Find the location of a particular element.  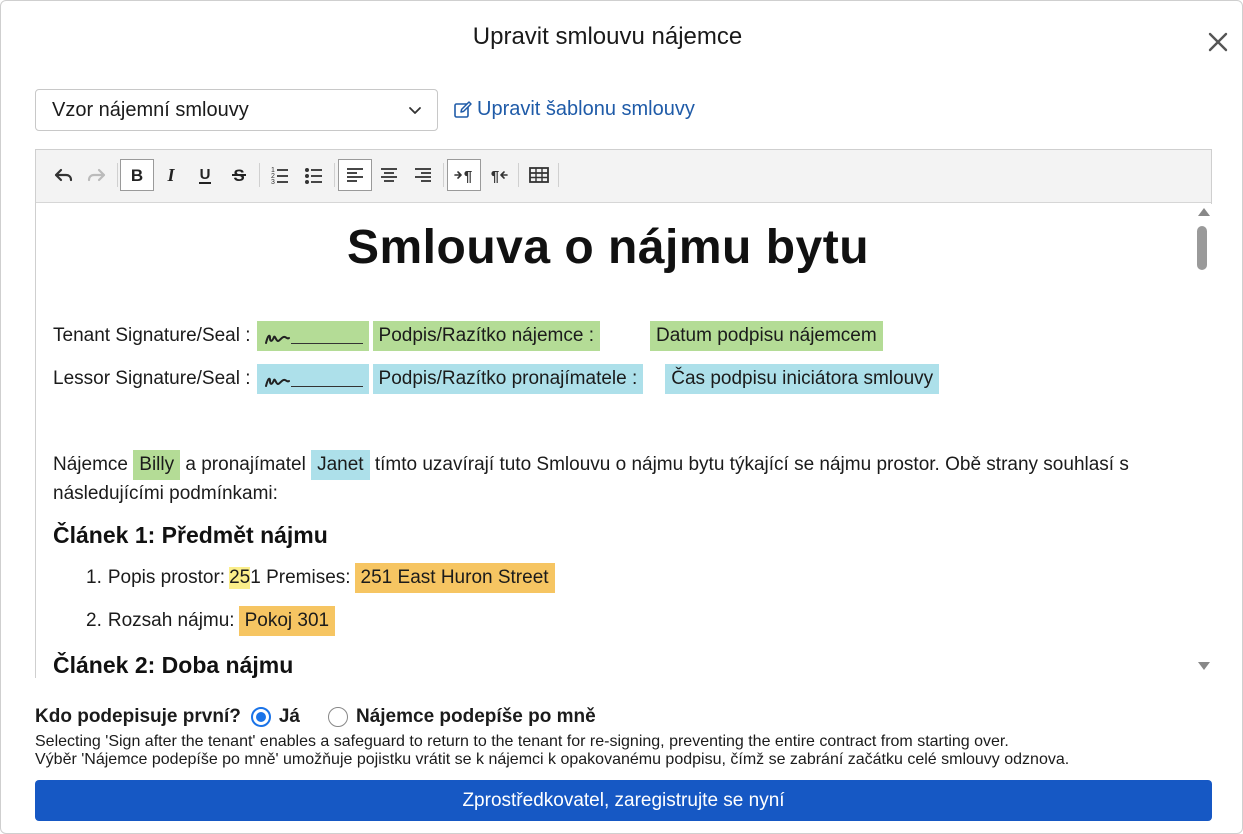

document-title: Smlouva o nájmu bytu is located at coordinates (608, 247).